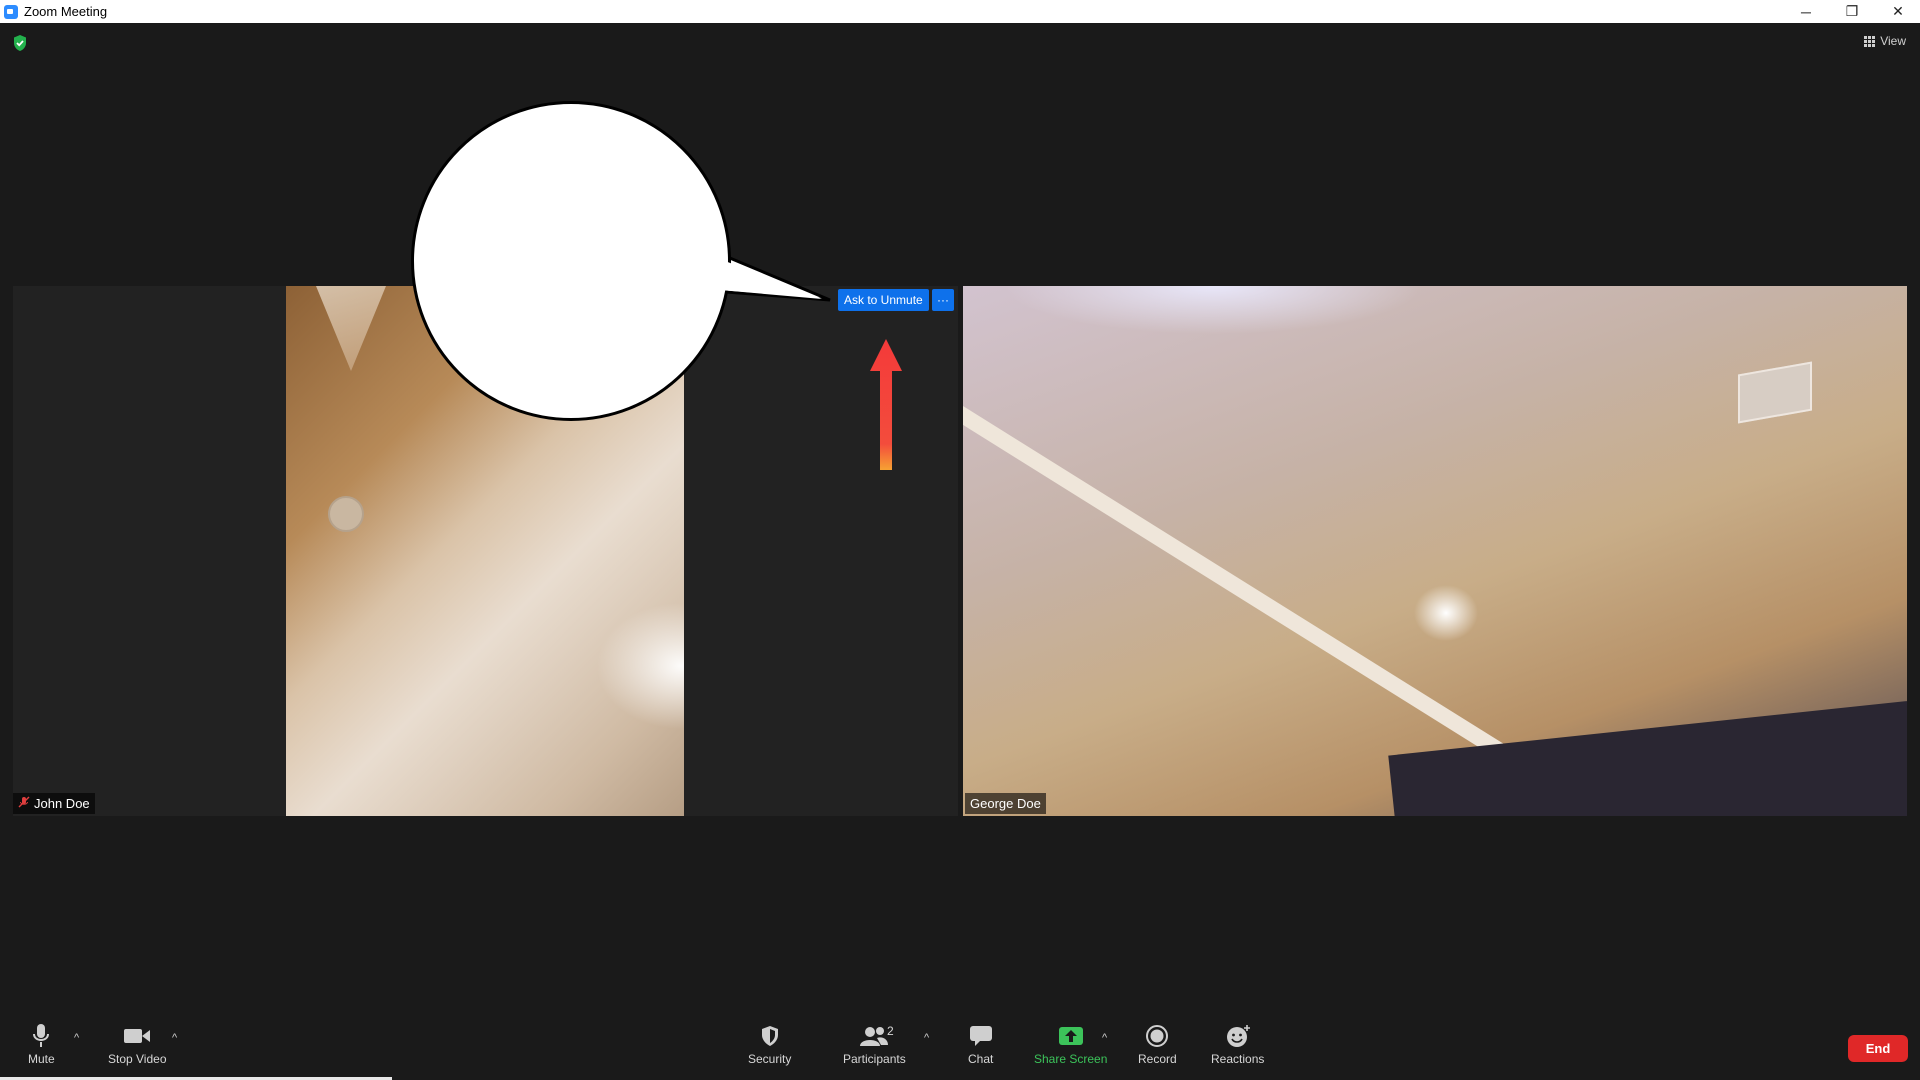  What do you see at coordinates (1238, 1059) in the screenshot?
I see `reactions-label: Reactions` at bounding box center [1238, 1059].